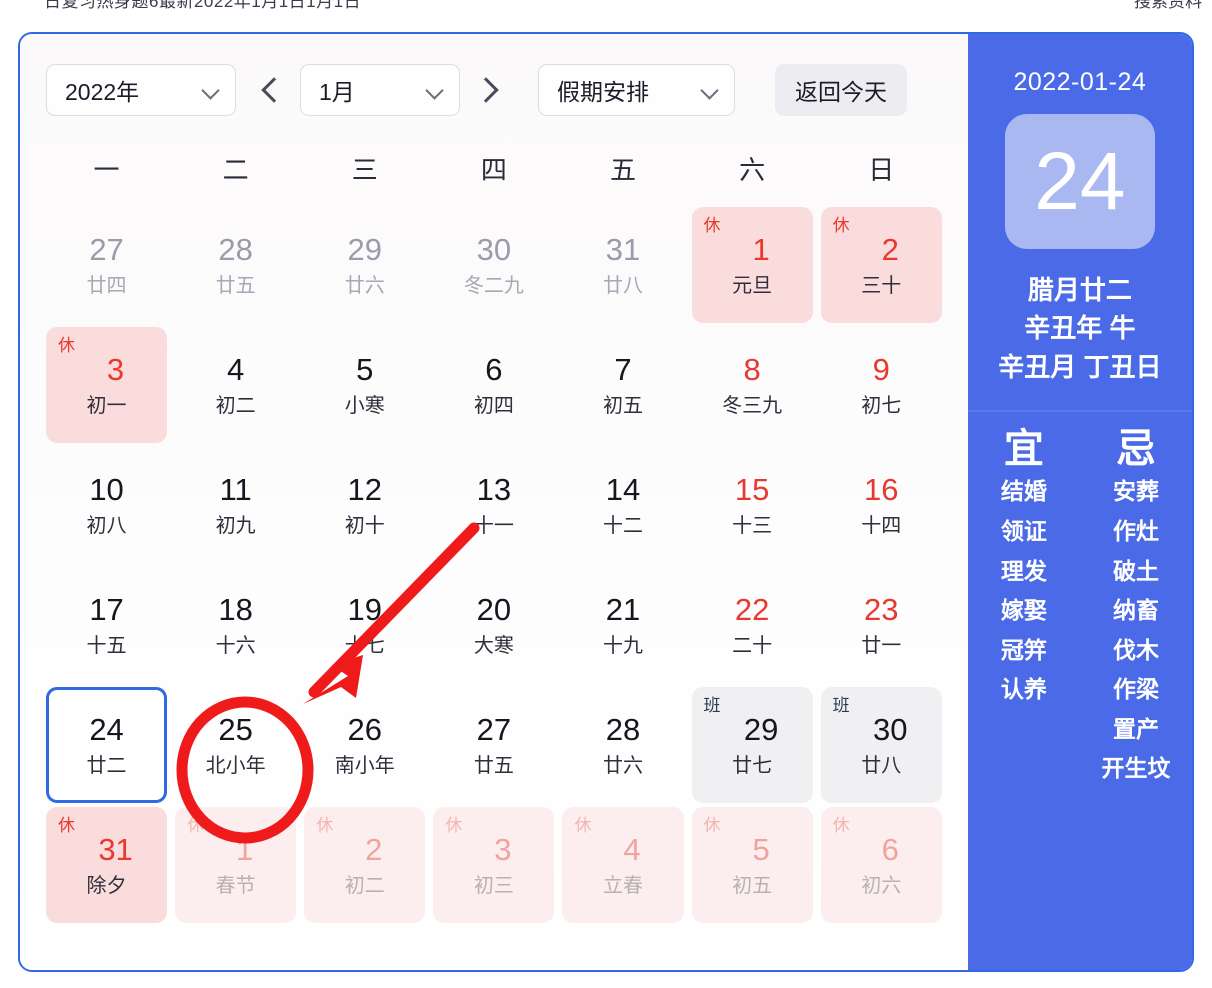  Describe the element at coordinates (364, 286) in the screenshot. I see `day-lunar-label: 廿六` at that location.